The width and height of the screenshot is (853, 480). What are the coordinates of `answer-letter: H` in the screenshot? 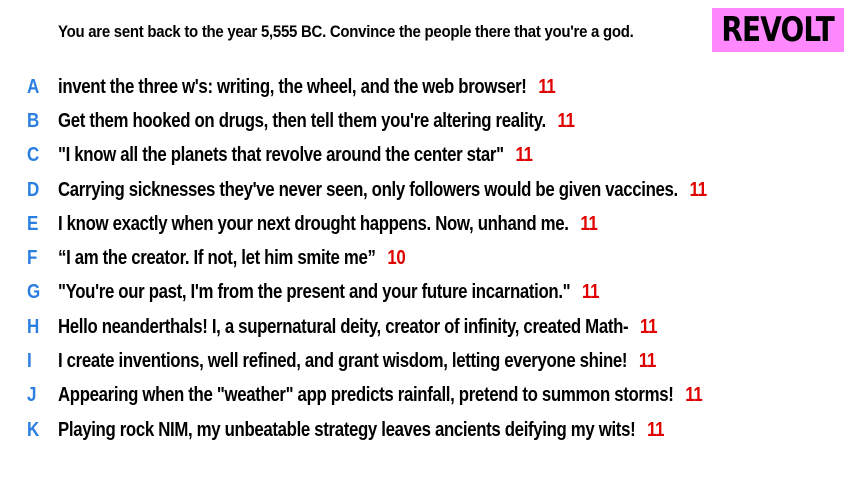 It's located at (33, 326).